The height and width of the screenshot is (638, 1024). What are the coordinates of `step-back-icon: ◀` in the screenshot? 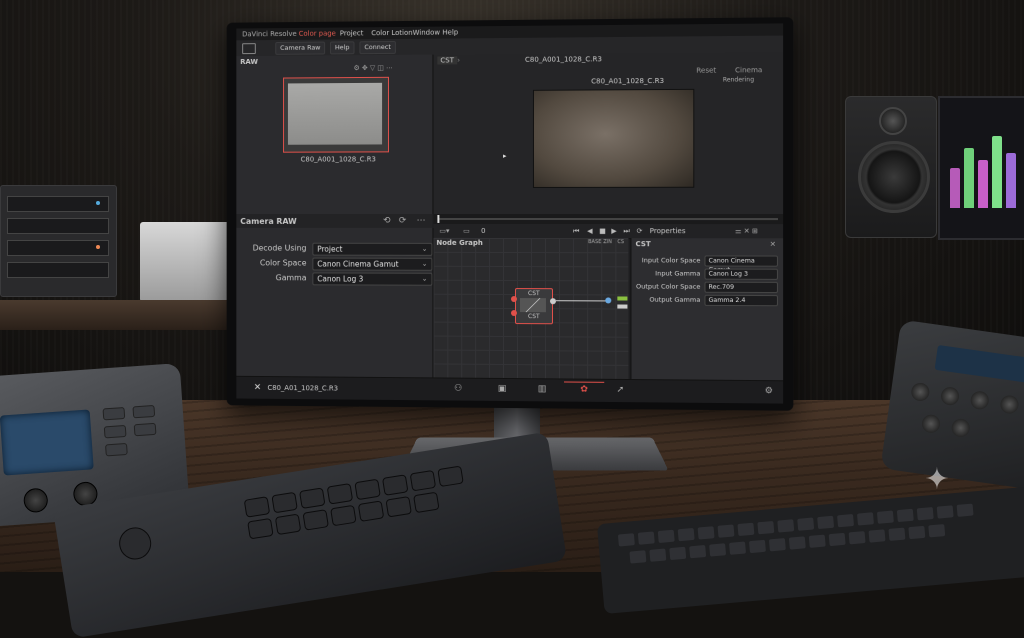 It's located at (589, 231).